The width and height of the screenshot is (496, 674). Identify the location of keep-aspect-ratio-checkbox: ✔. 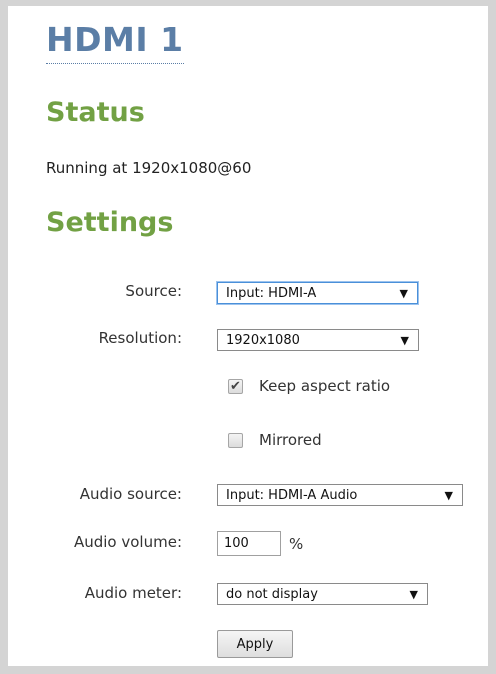
(235, 386).